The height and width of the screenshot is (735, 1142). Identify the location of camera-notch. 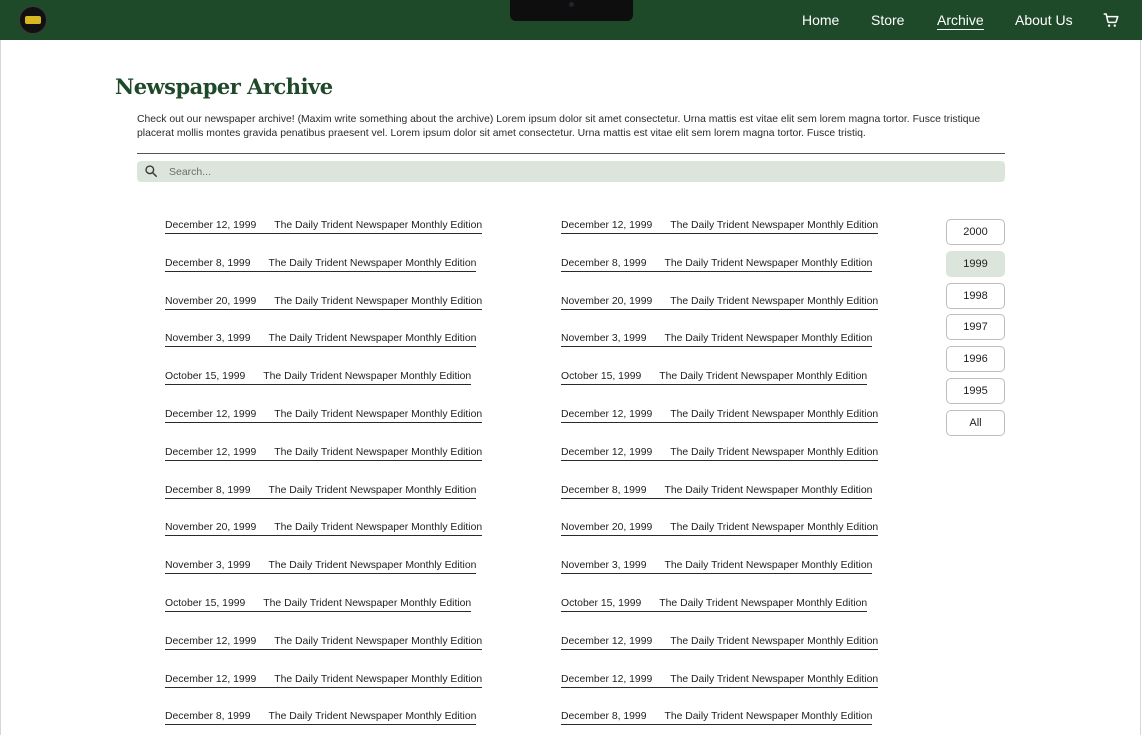
(571, 10).